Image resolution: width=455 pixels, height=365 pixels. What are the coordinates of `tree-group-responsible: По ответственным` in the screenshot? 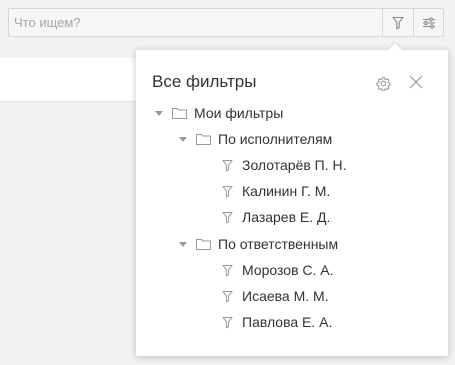 It's located at (258, 244).